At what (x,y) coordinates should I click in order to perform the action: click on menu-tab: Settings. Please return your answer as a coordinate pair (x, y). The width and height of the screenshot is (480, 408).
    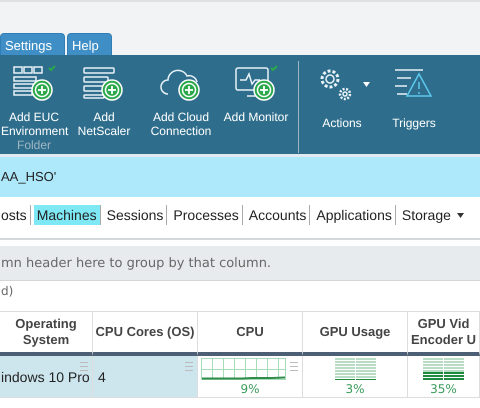
    Looking at the image, I should click on (32, 44).